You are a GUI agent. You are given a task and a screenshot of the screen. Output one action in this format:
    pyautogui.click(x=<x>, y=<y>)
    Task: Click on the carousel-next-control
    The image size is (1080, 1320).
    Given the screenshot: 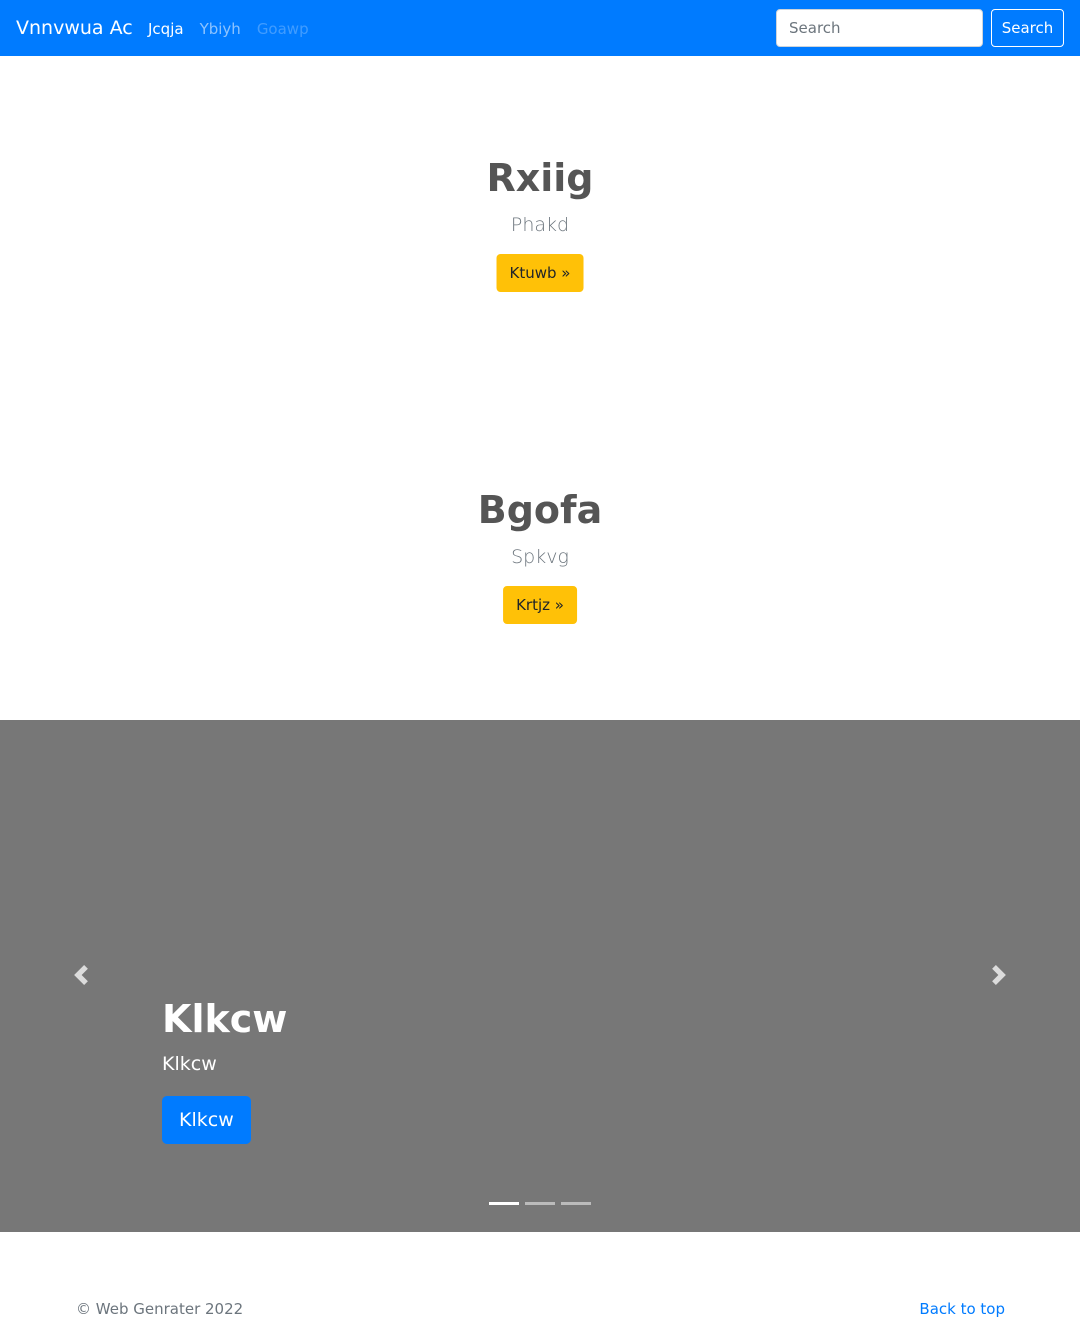 What is the action you would take?
    pyautogui.click(x=999, y=976)
    